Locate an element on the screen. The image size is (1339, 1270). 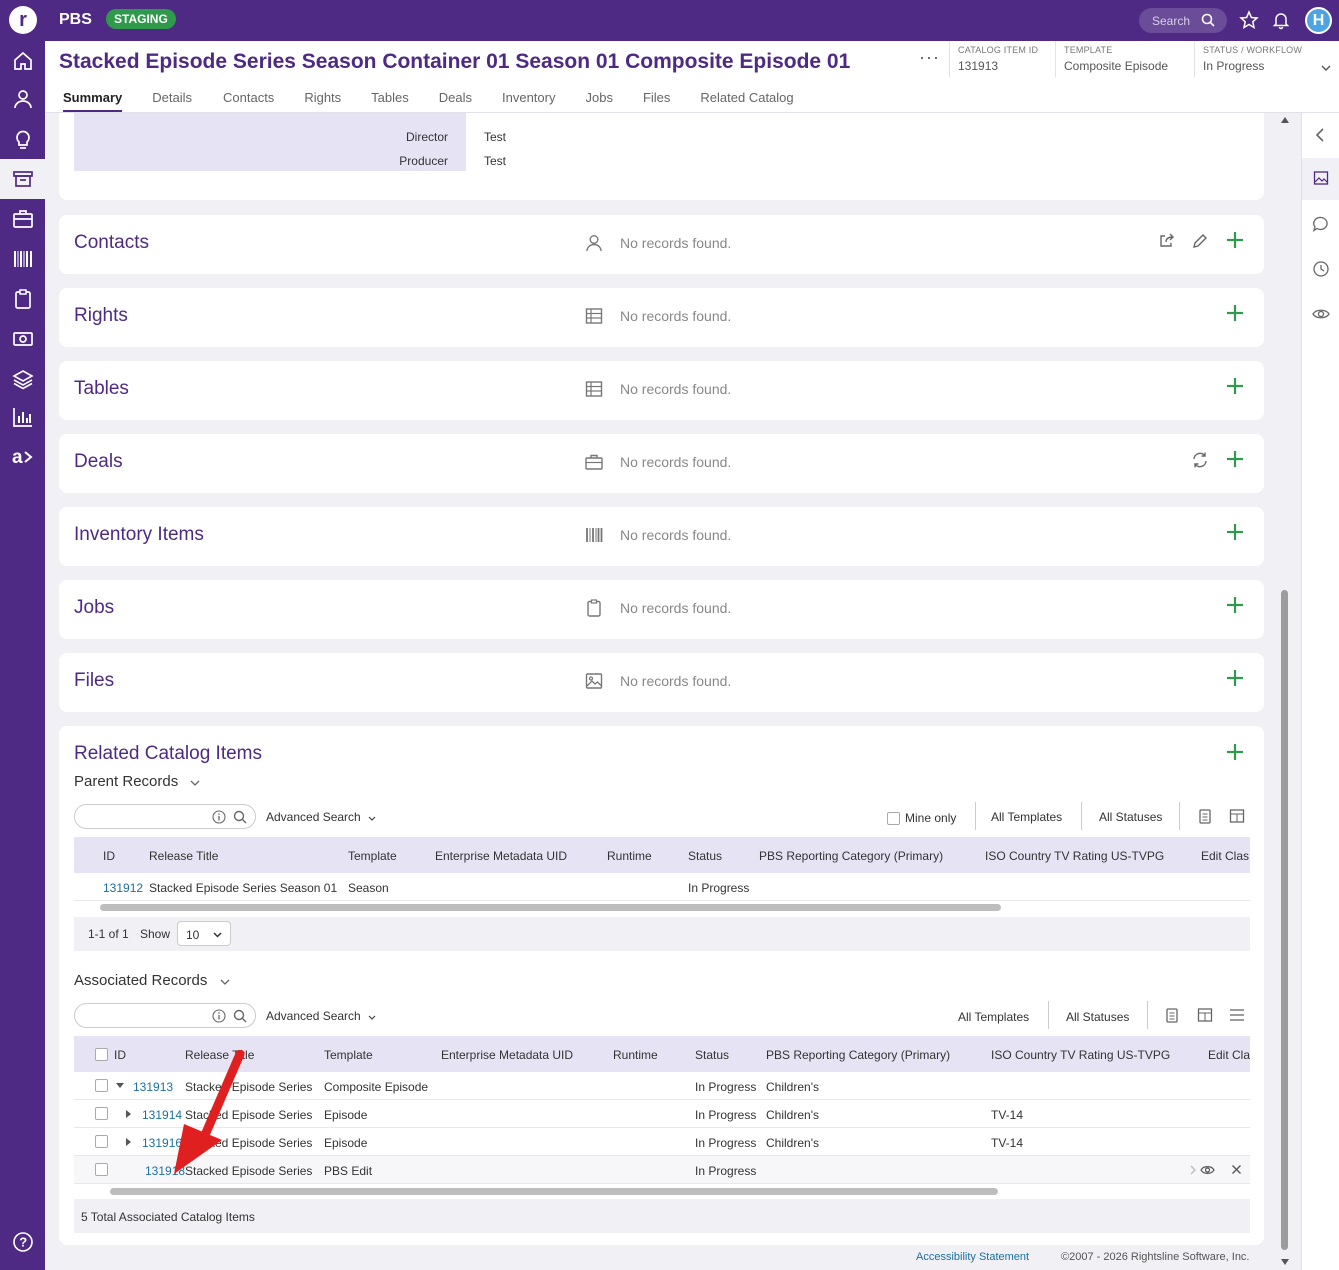
sidebar-item-ideas is located at coordinates (22, 139).